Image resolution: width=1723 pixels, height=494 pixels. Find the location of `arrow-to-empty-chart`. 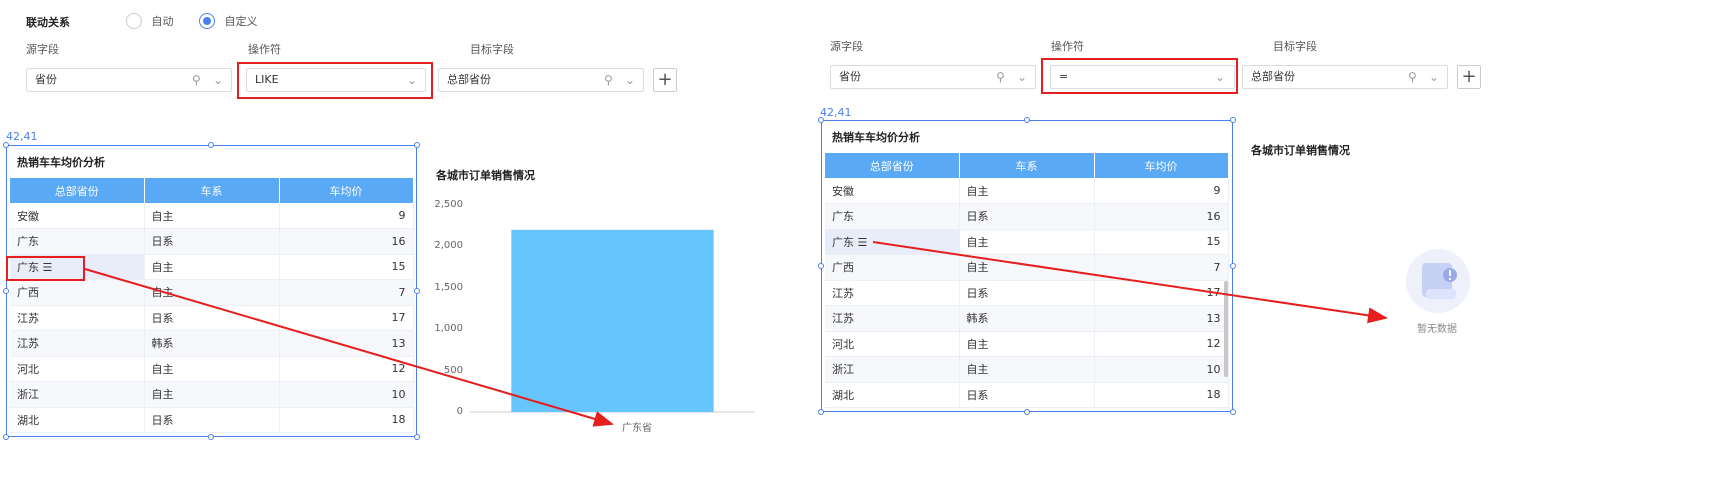

arrow-to-empty-chart is located at coordinates (1130, 282).